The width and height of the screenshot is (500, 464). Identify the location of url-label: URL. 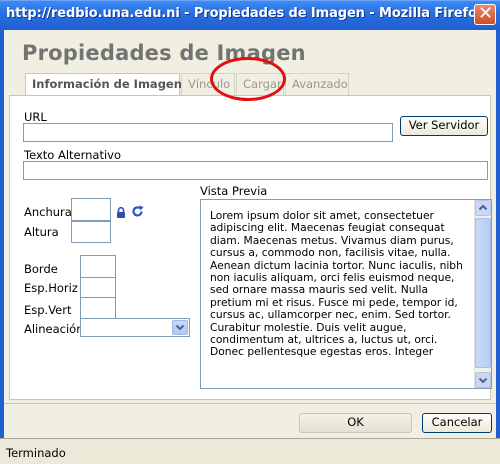
(35, 117).